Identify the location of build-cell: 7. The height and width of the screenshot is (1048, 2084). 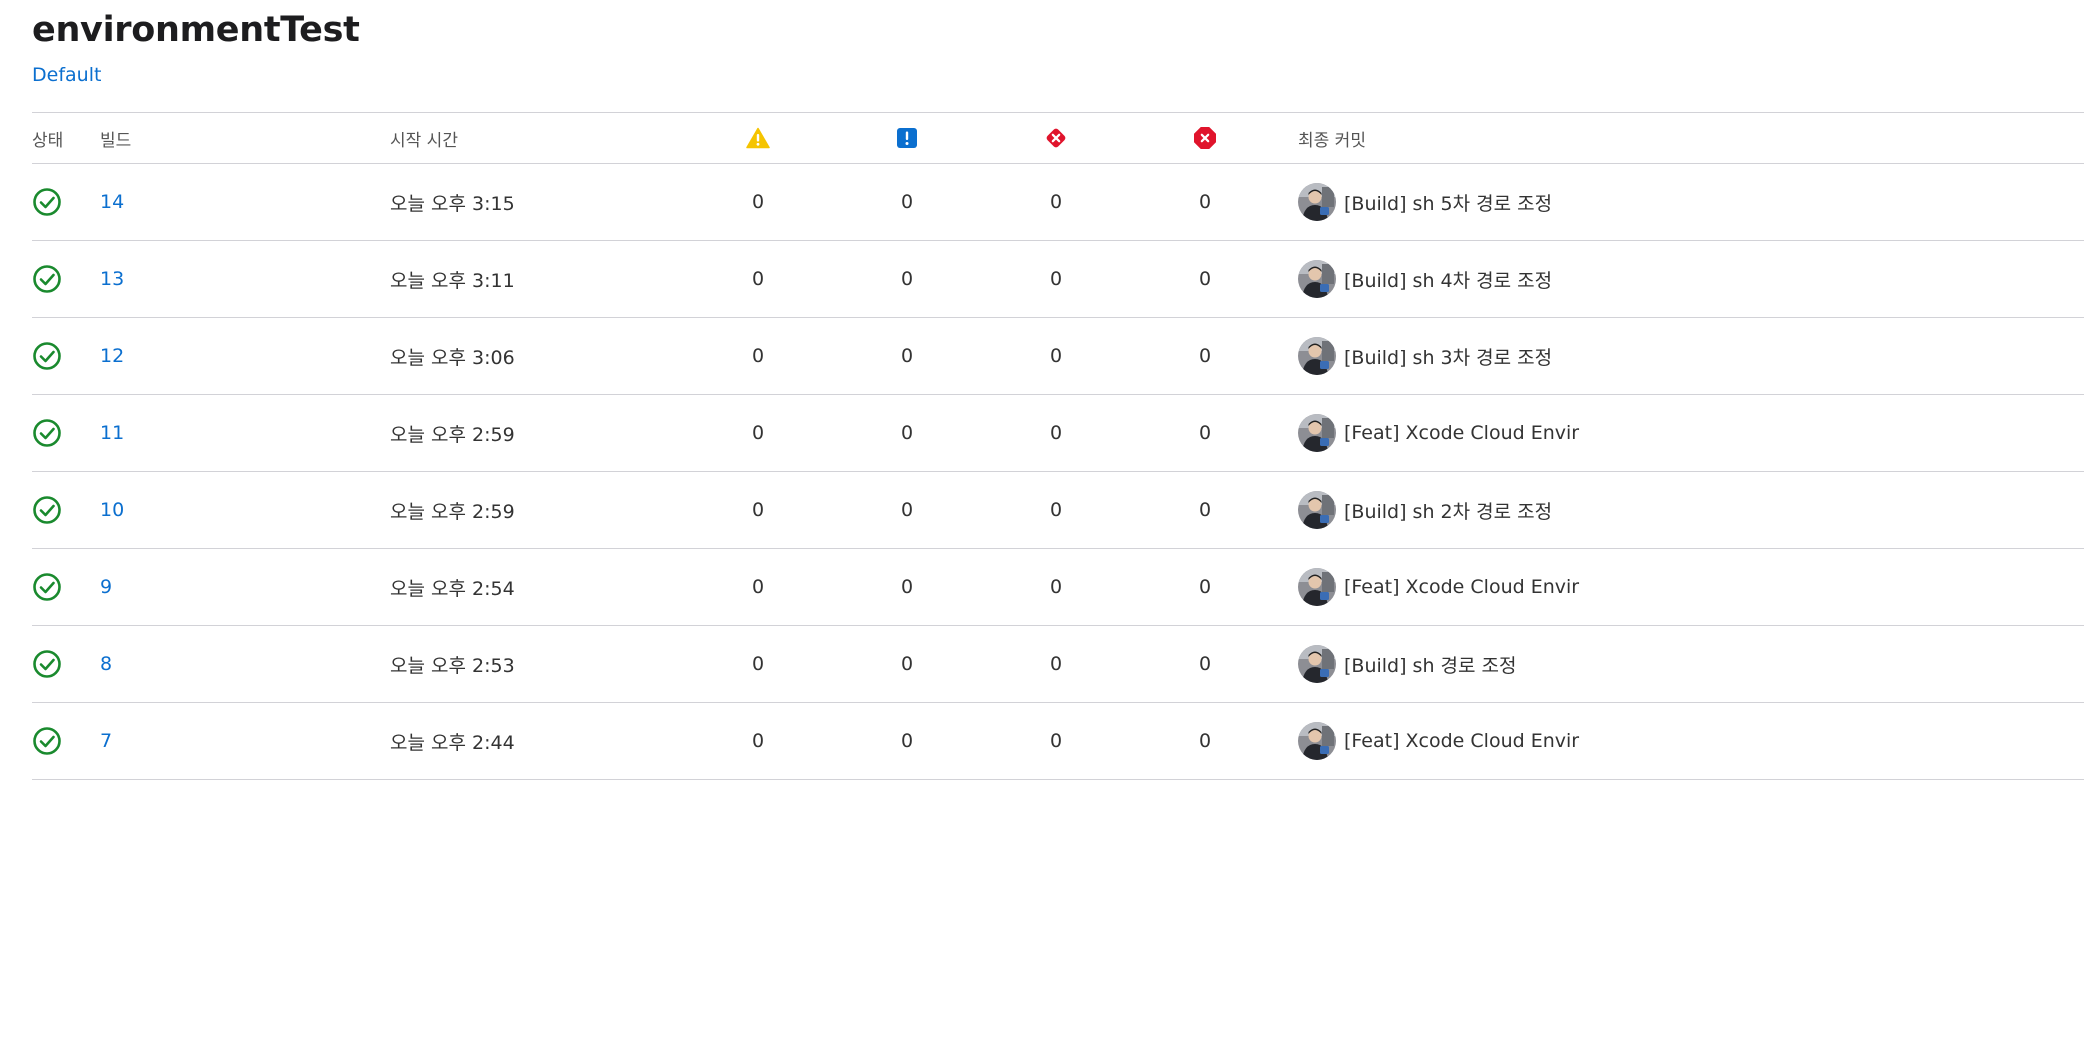
(106, 741).